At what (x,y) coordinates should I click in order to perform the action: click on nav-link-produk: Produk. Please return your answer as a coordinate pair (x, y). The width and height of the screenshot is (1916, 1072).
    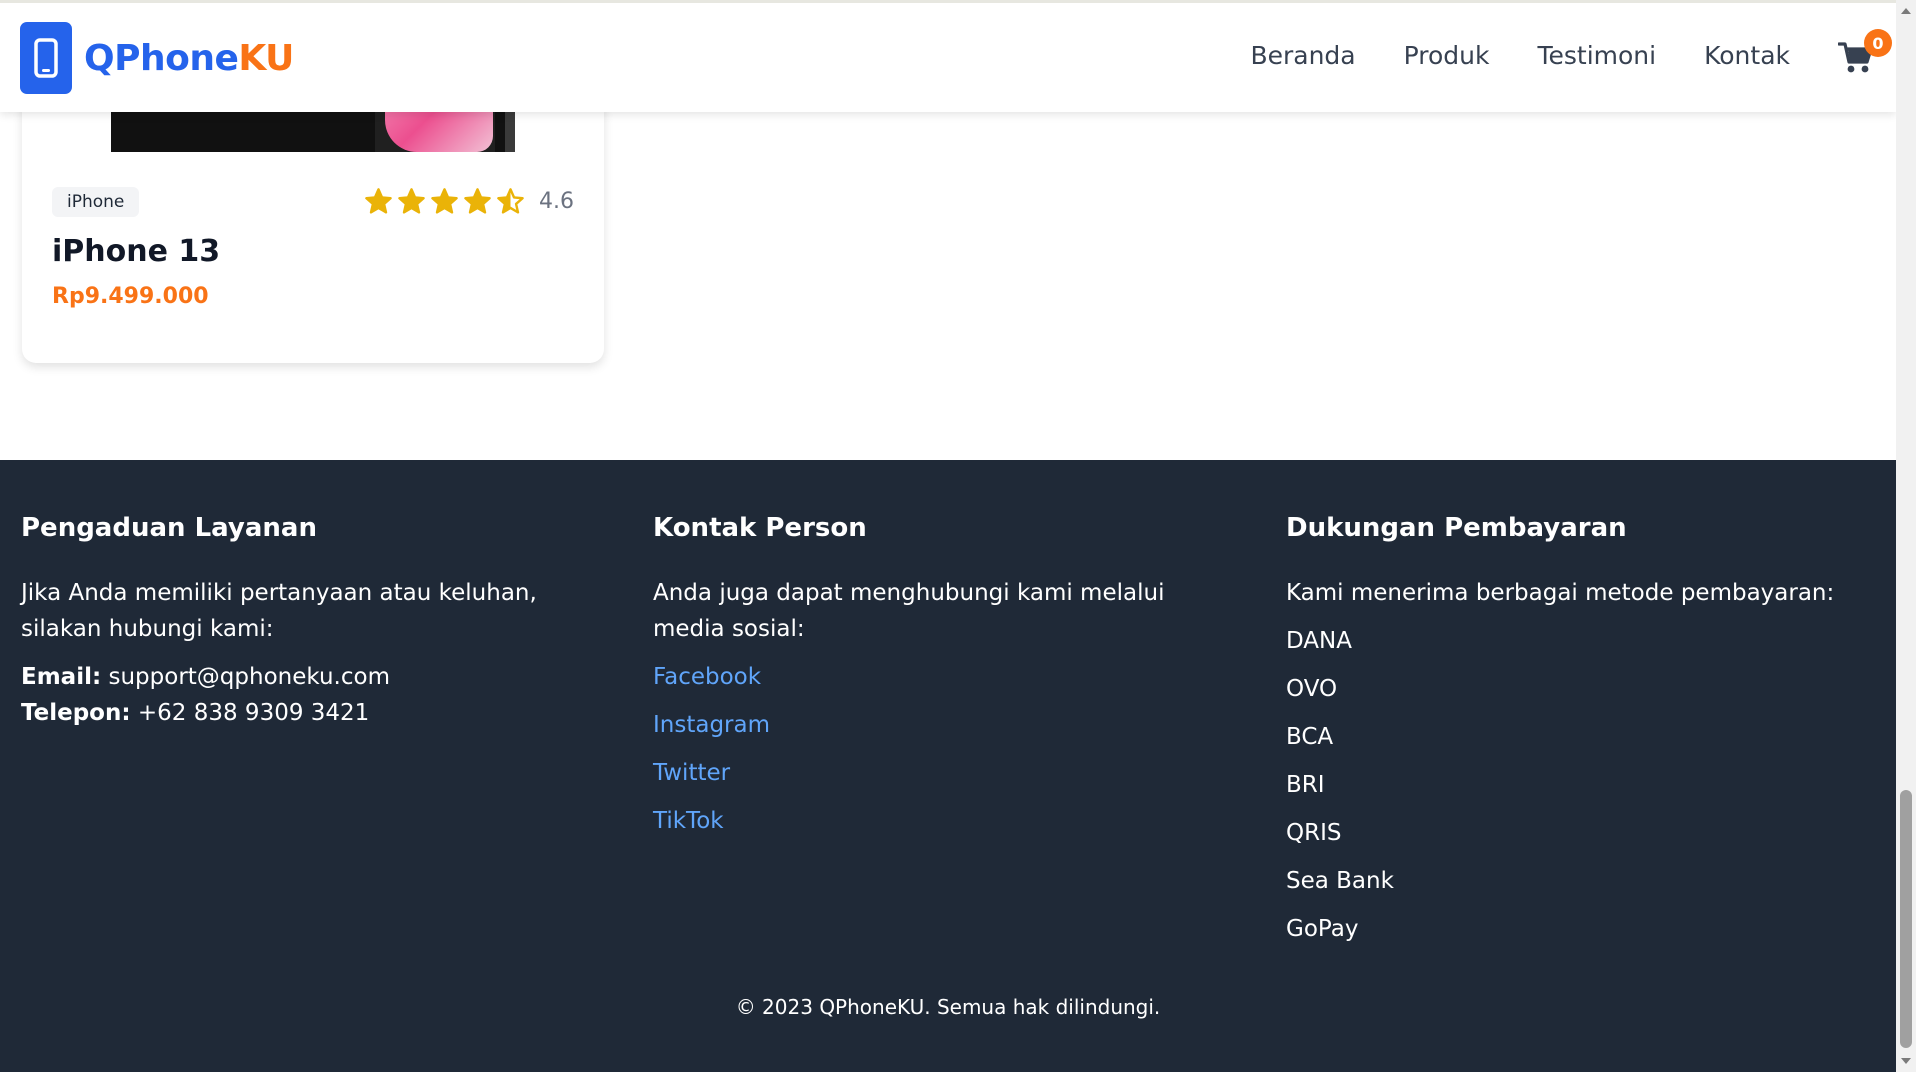
    Looking at the image, I should click on (1447, 55).